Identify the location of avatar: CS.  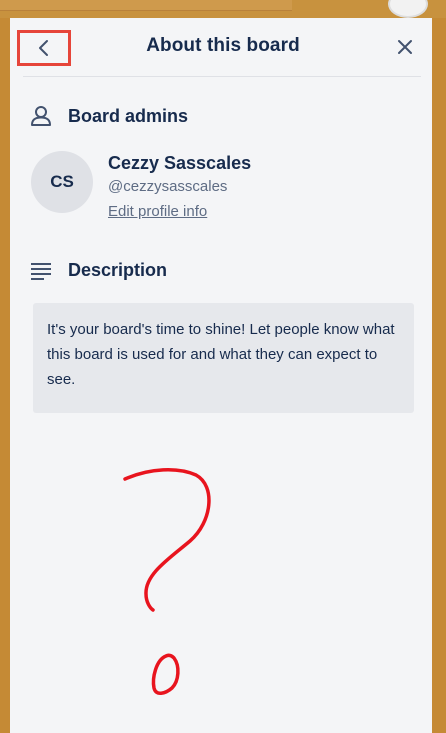
(62, 182).